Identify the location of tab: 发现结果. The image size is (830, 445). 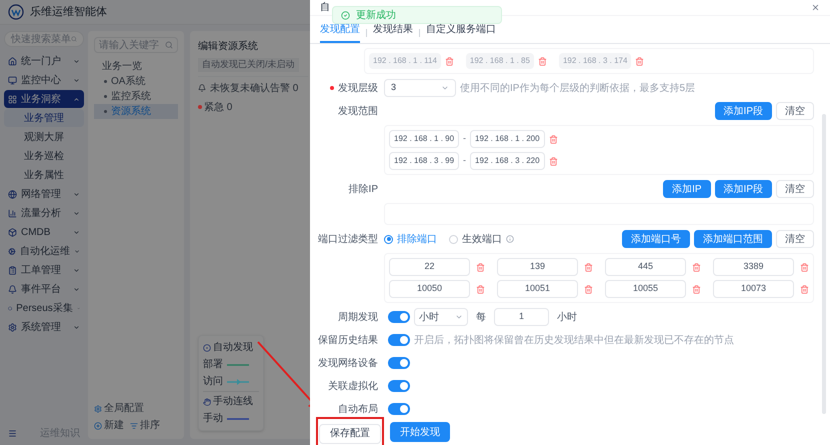
(393, 32).